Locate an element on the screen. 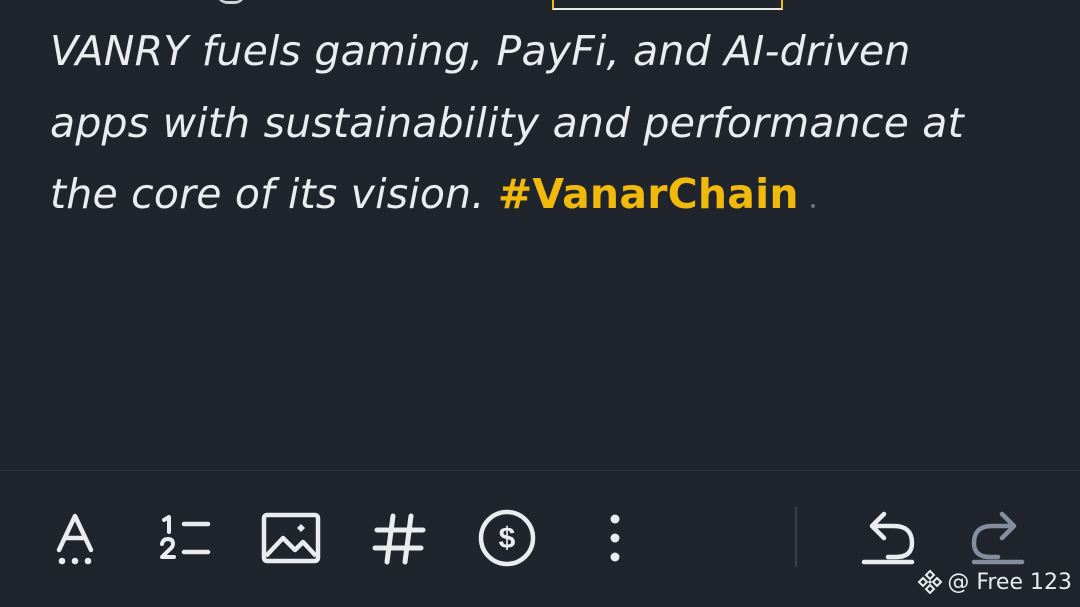  undo-icon is located at coordinates (888, 538).